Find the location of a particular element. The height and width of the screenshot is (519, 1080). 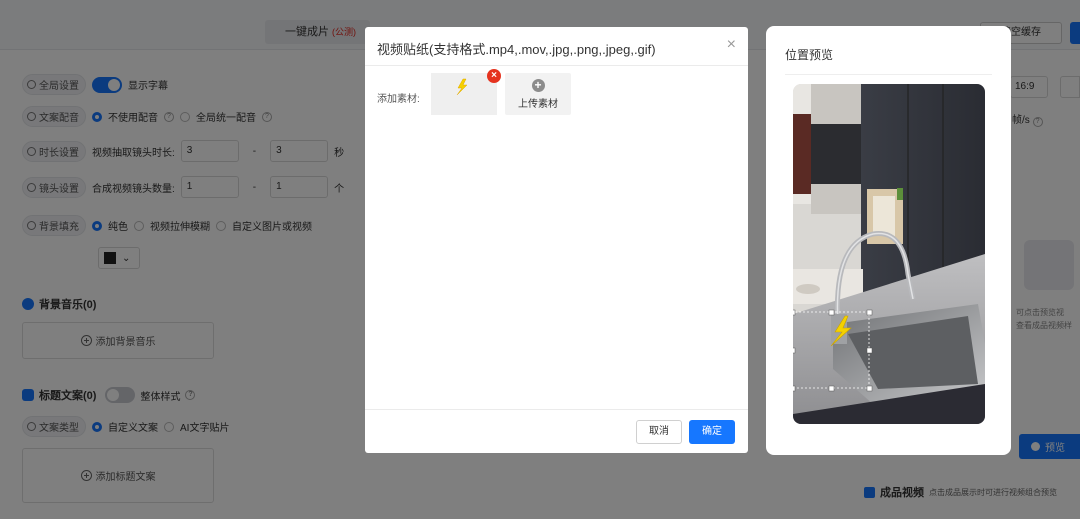

sticker-thumbnail: × is located at coordinates (466, 92).